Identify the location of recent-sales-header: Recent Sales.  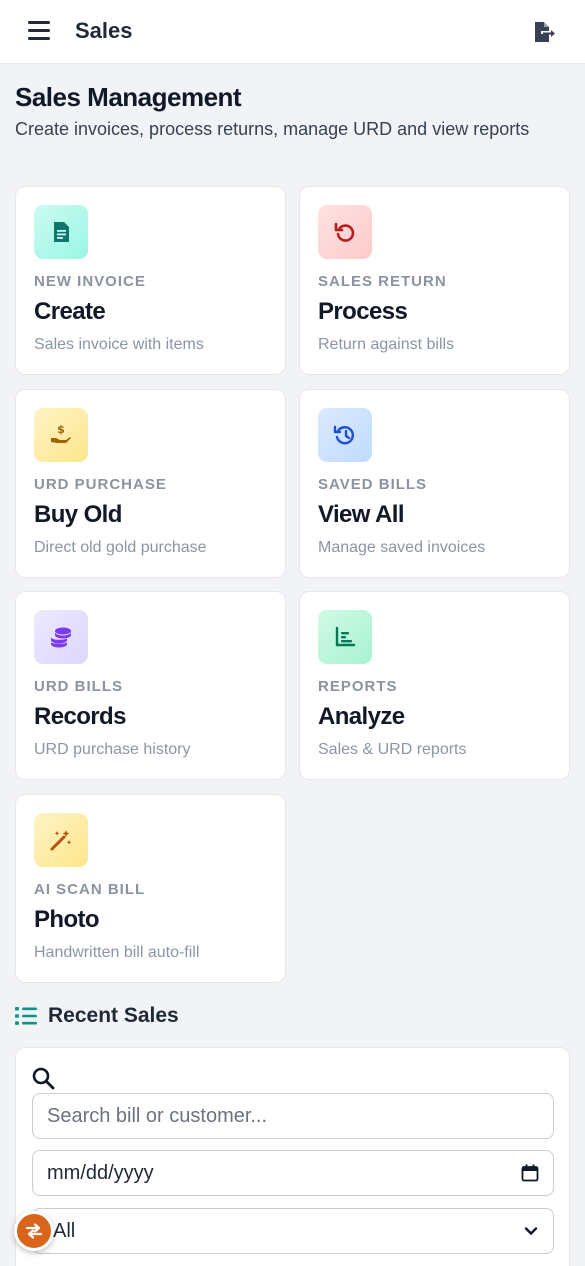
(97, 1016).